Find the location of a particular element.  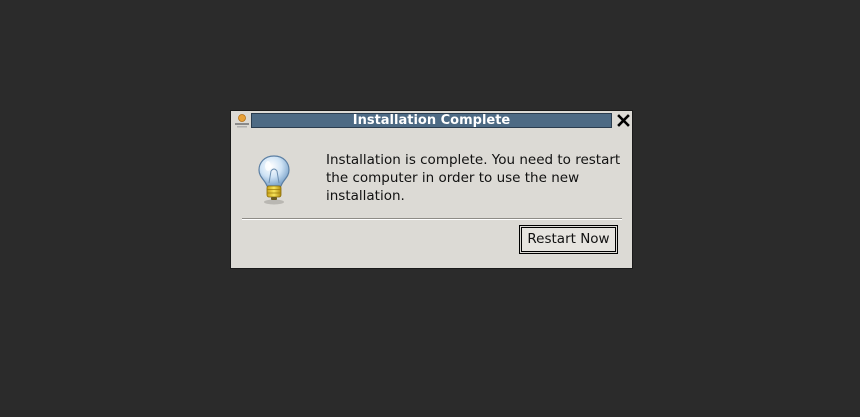

dialog-title: Installation Complete is located at coordinates (431, 120).